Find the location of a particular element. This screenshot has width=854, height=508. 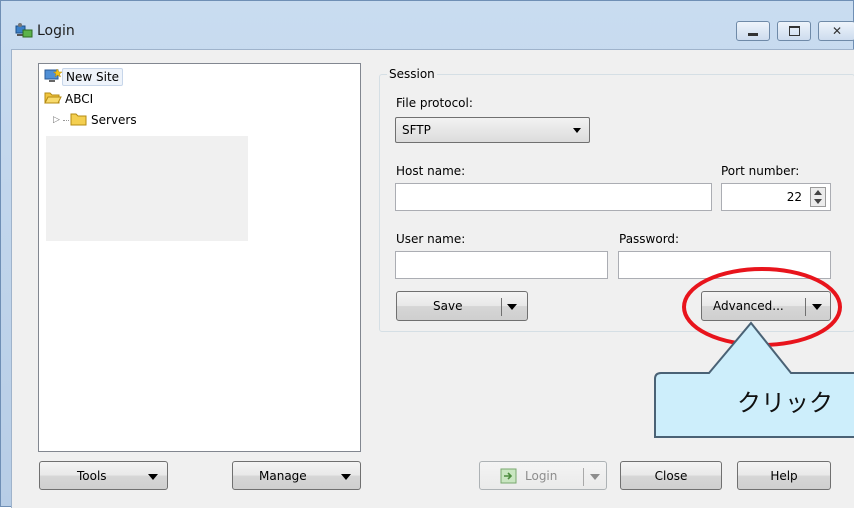

annotation-overlay is located at coordinates (754, 352).